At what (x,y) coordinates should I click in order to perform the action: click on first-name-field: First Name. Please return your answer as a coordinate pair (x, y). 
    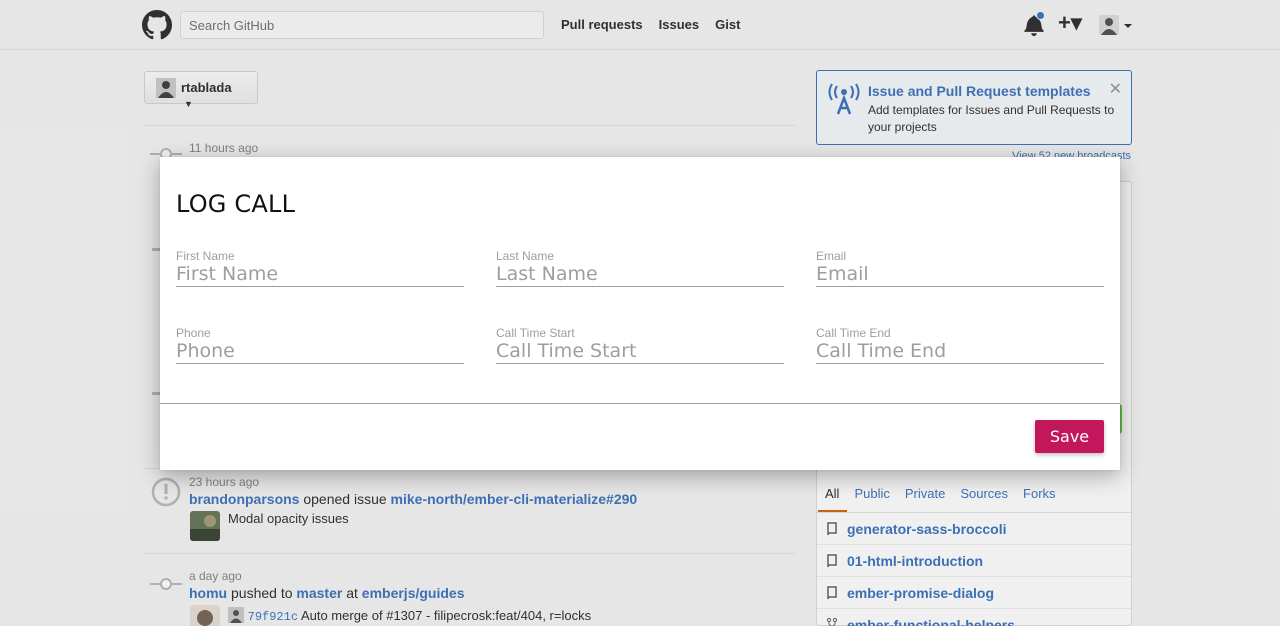
    Looking at the image, I should click on (320, 279).